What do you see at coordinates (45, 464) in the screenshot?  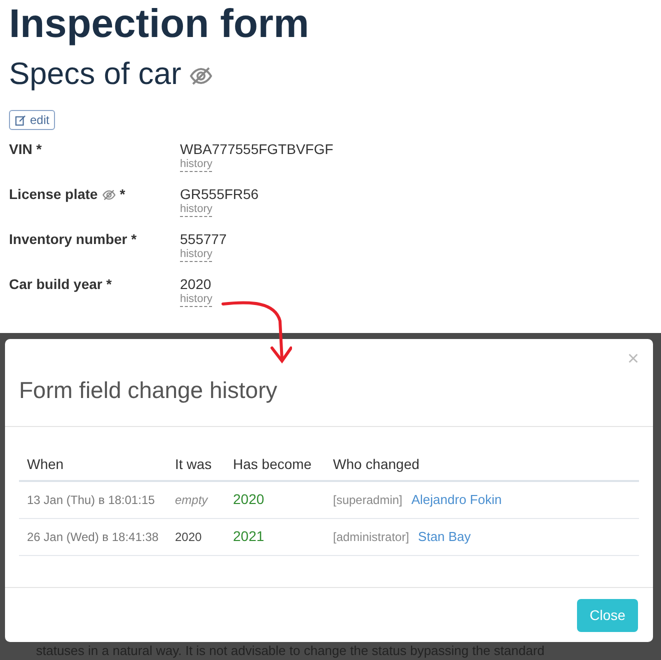 I see `column-header: When` at bounding box center [45, 464].